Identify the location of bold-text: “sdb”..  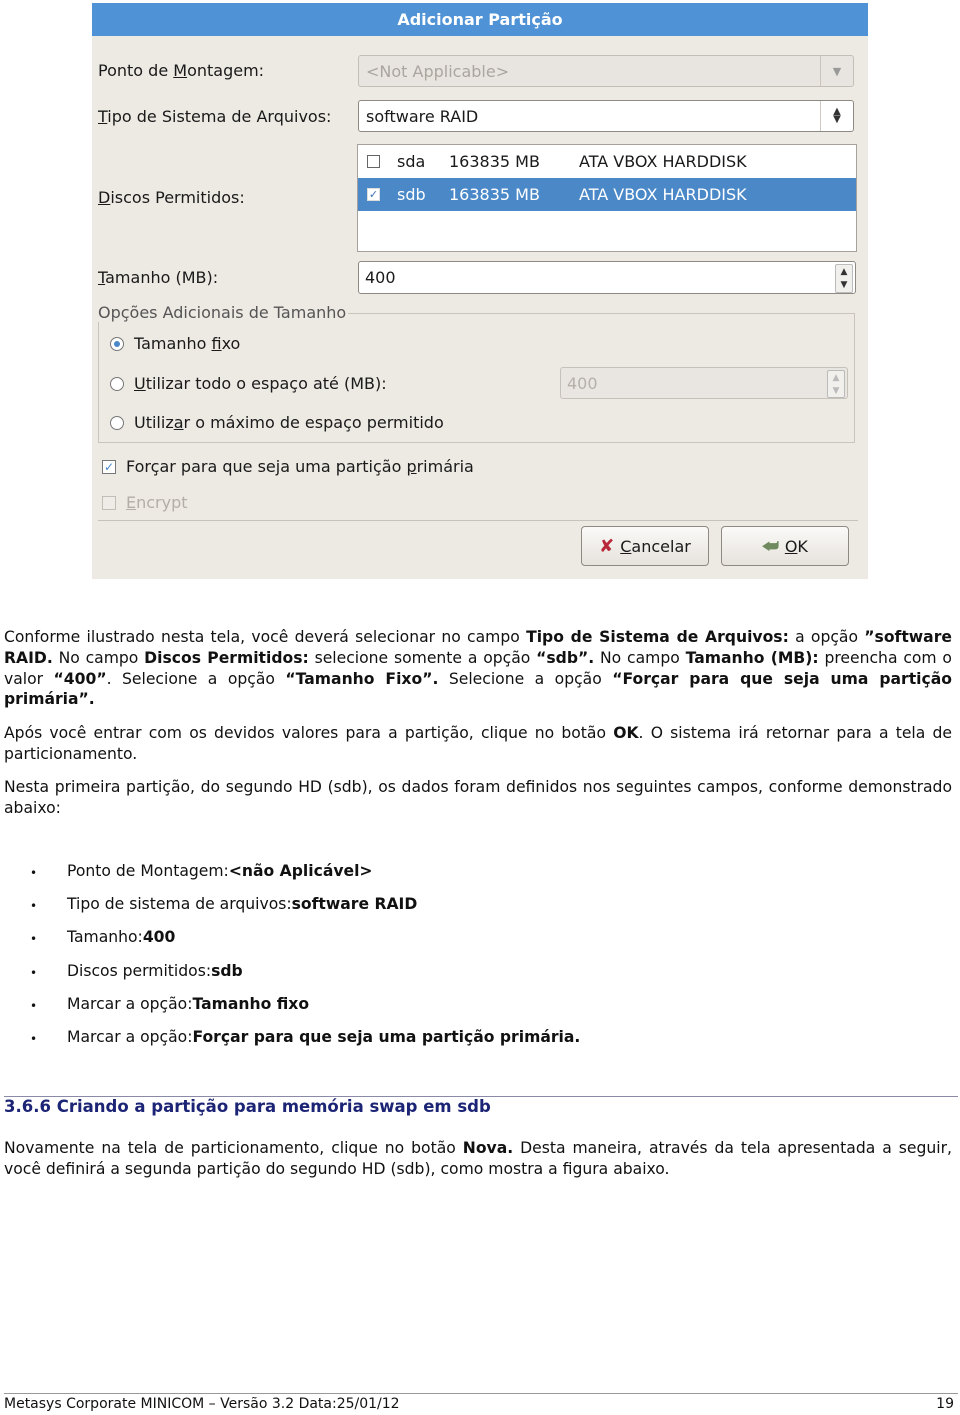
(565, 657).